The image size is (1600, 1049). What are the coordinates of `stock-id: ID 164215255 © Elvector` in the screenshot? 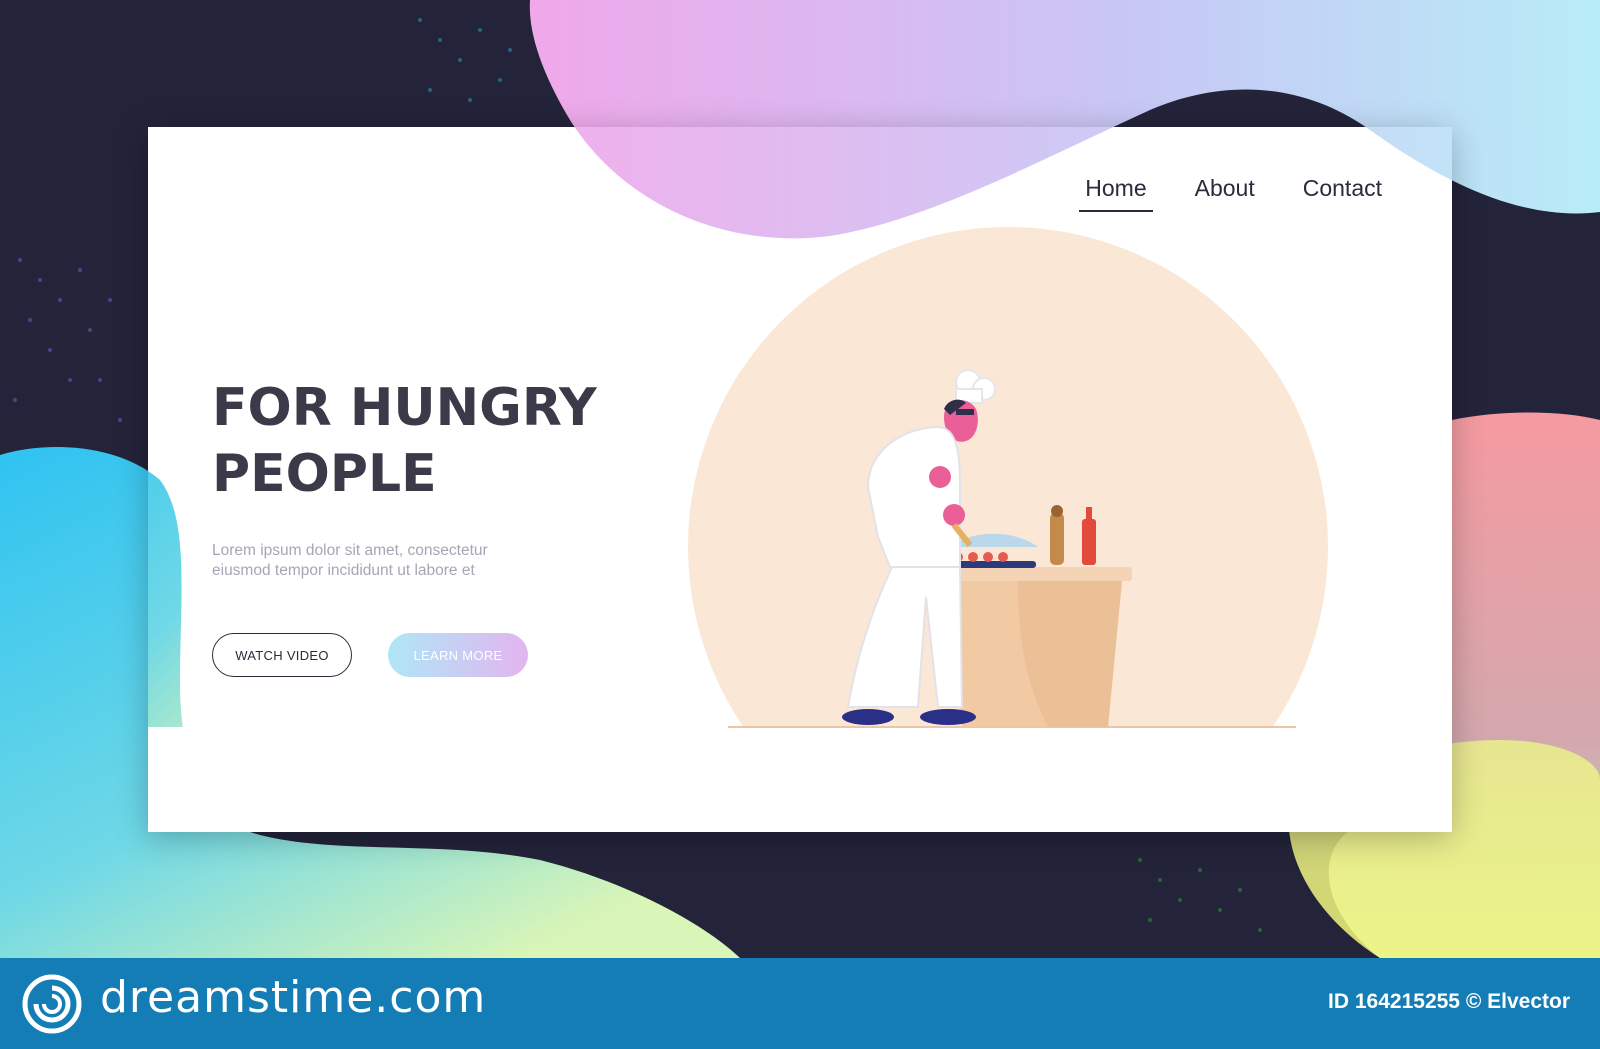 It's located at (1449, 1001).